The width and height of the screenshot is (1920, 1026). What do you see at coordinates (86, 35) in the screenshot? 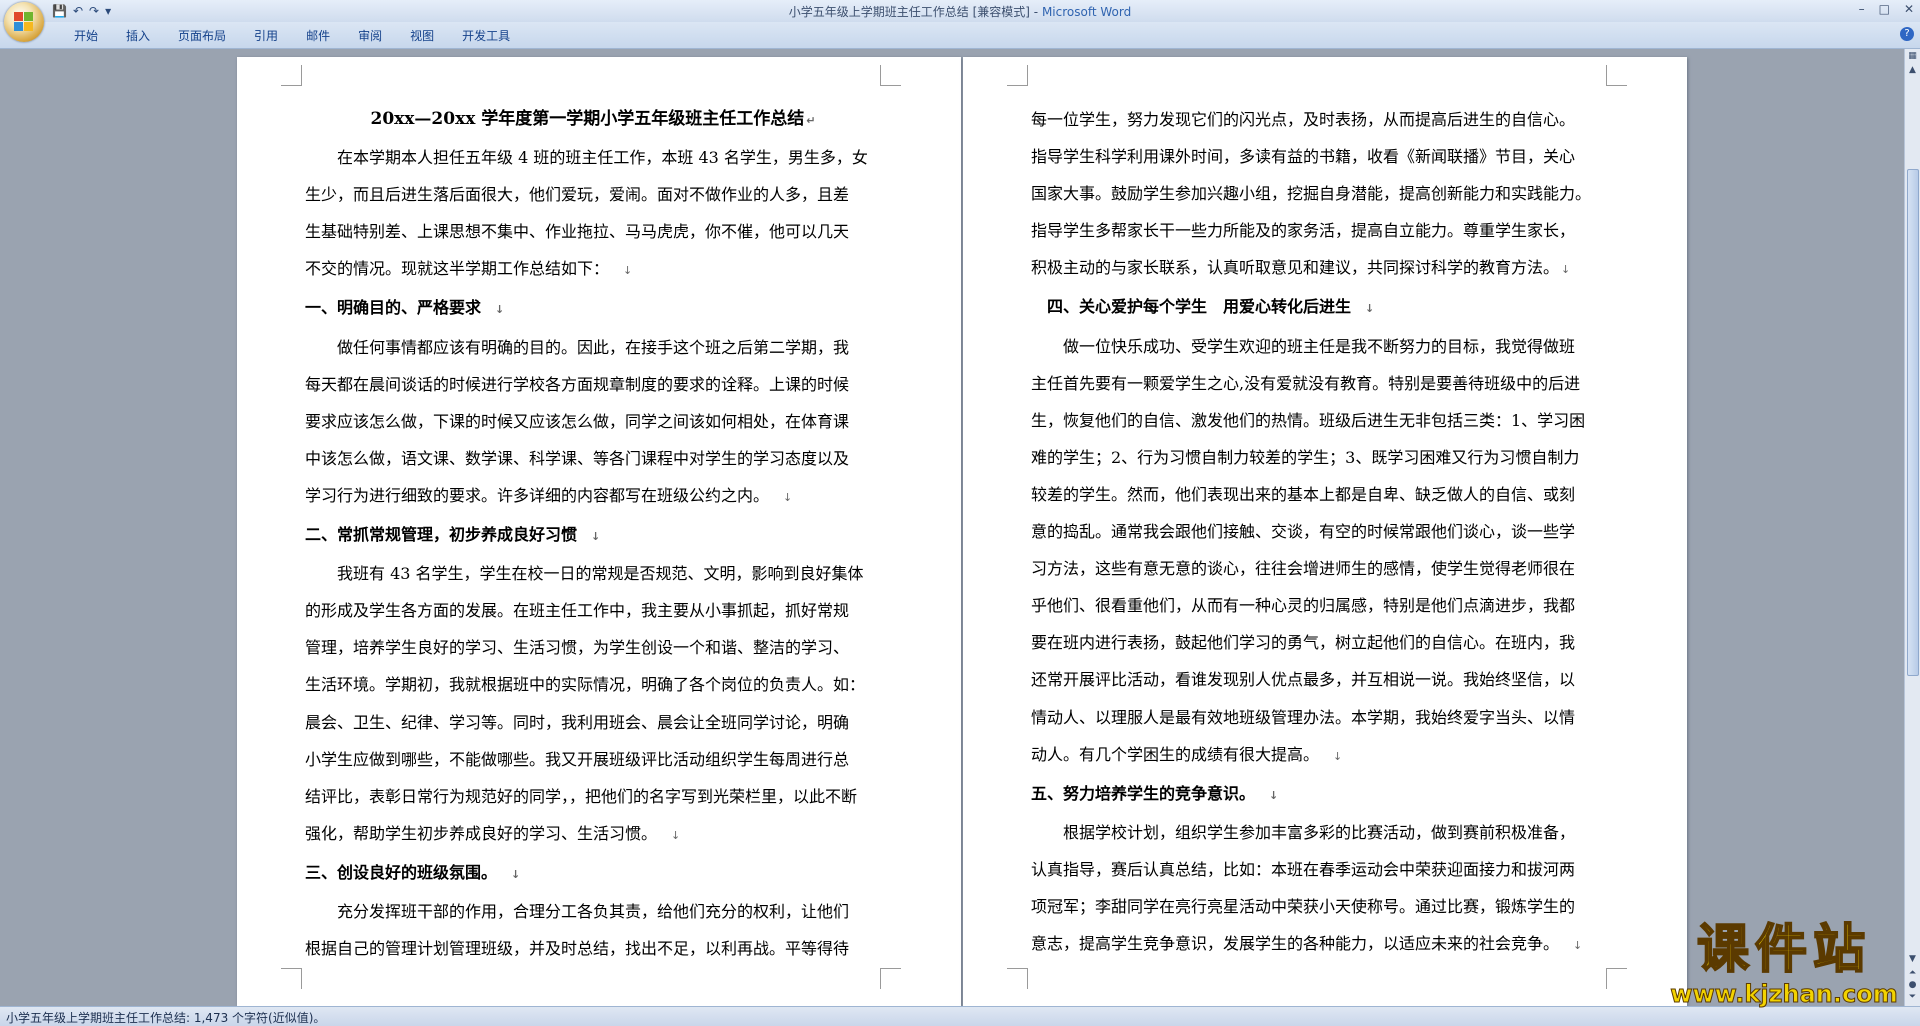
I see `tab-home: 开始` at bounding box center [86, 35].